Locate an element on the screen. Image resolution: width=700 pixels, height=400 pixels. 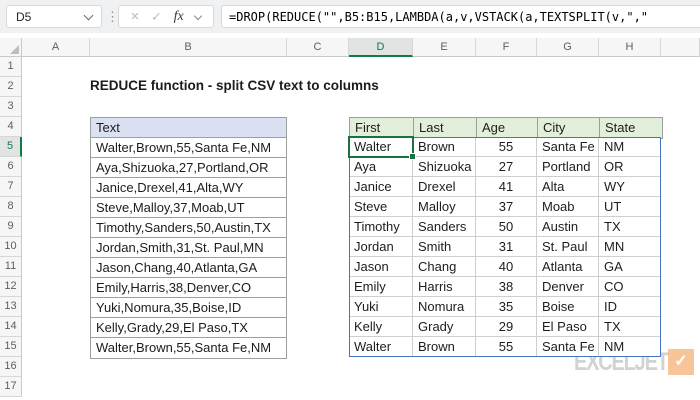
result-cell: Steve is located at coordinates (381, 207).